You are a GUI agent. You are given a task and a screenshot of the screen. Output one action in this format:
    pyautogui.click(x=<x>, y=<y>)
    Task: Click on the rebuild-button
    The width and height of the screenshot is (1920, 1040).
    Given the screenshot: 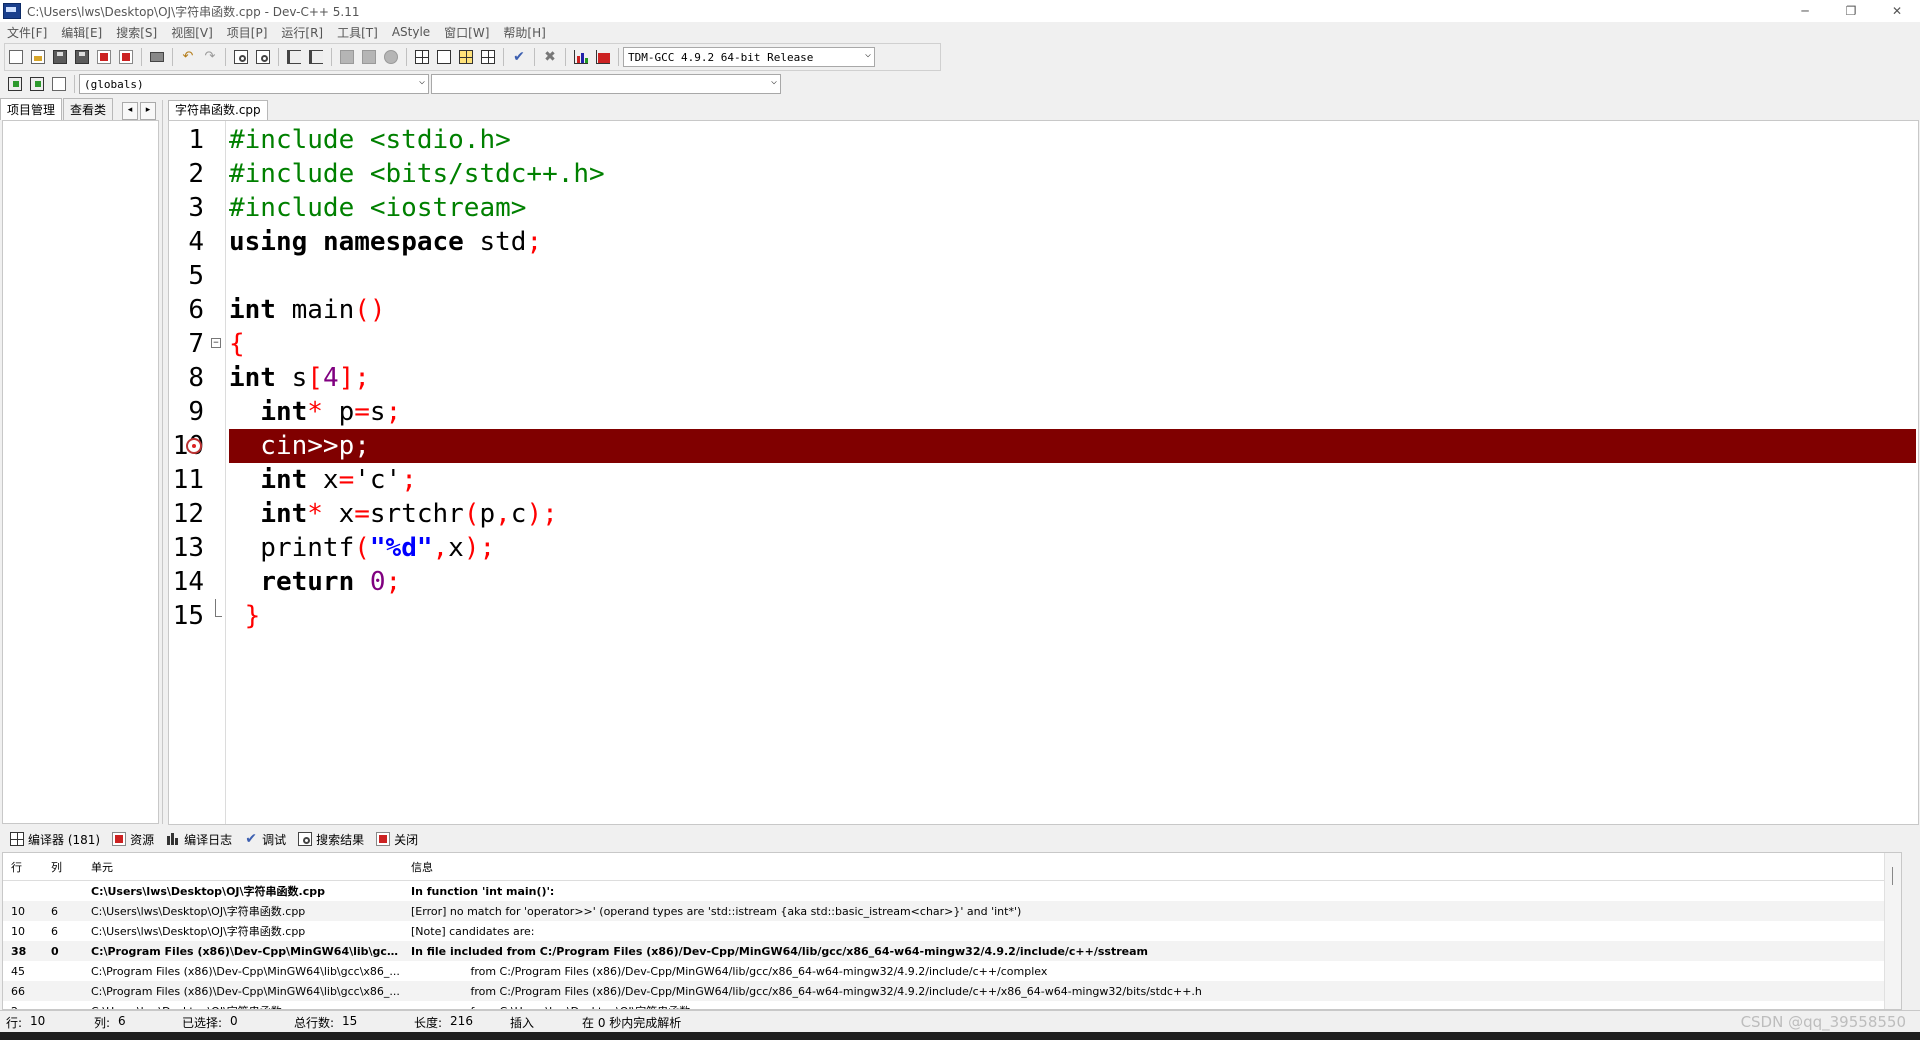 What is the action you would take?
    pyautogui.click(x=488, y=57)
    